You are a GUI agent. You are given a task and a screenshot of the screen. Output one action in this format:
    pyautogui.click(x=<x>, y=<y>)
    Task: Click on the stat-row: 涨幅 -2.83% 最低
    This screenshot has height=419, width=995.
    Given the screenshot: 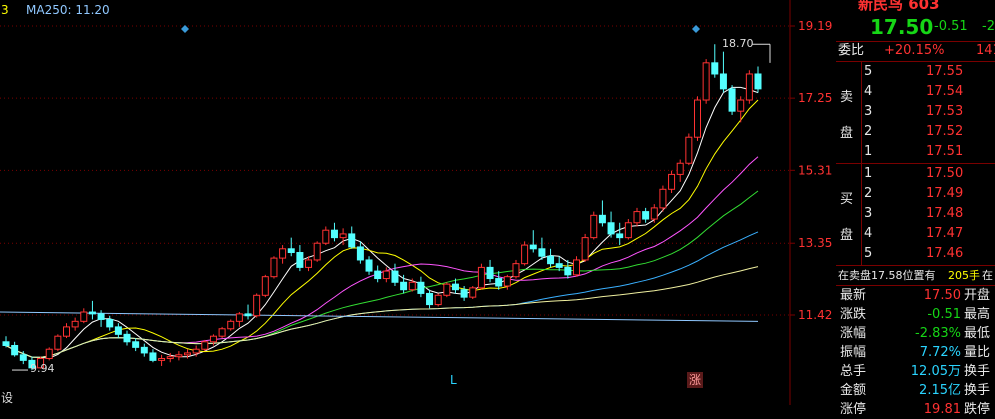 What is the action you would take?
    pyautogui.click(x=915, y=333)
    